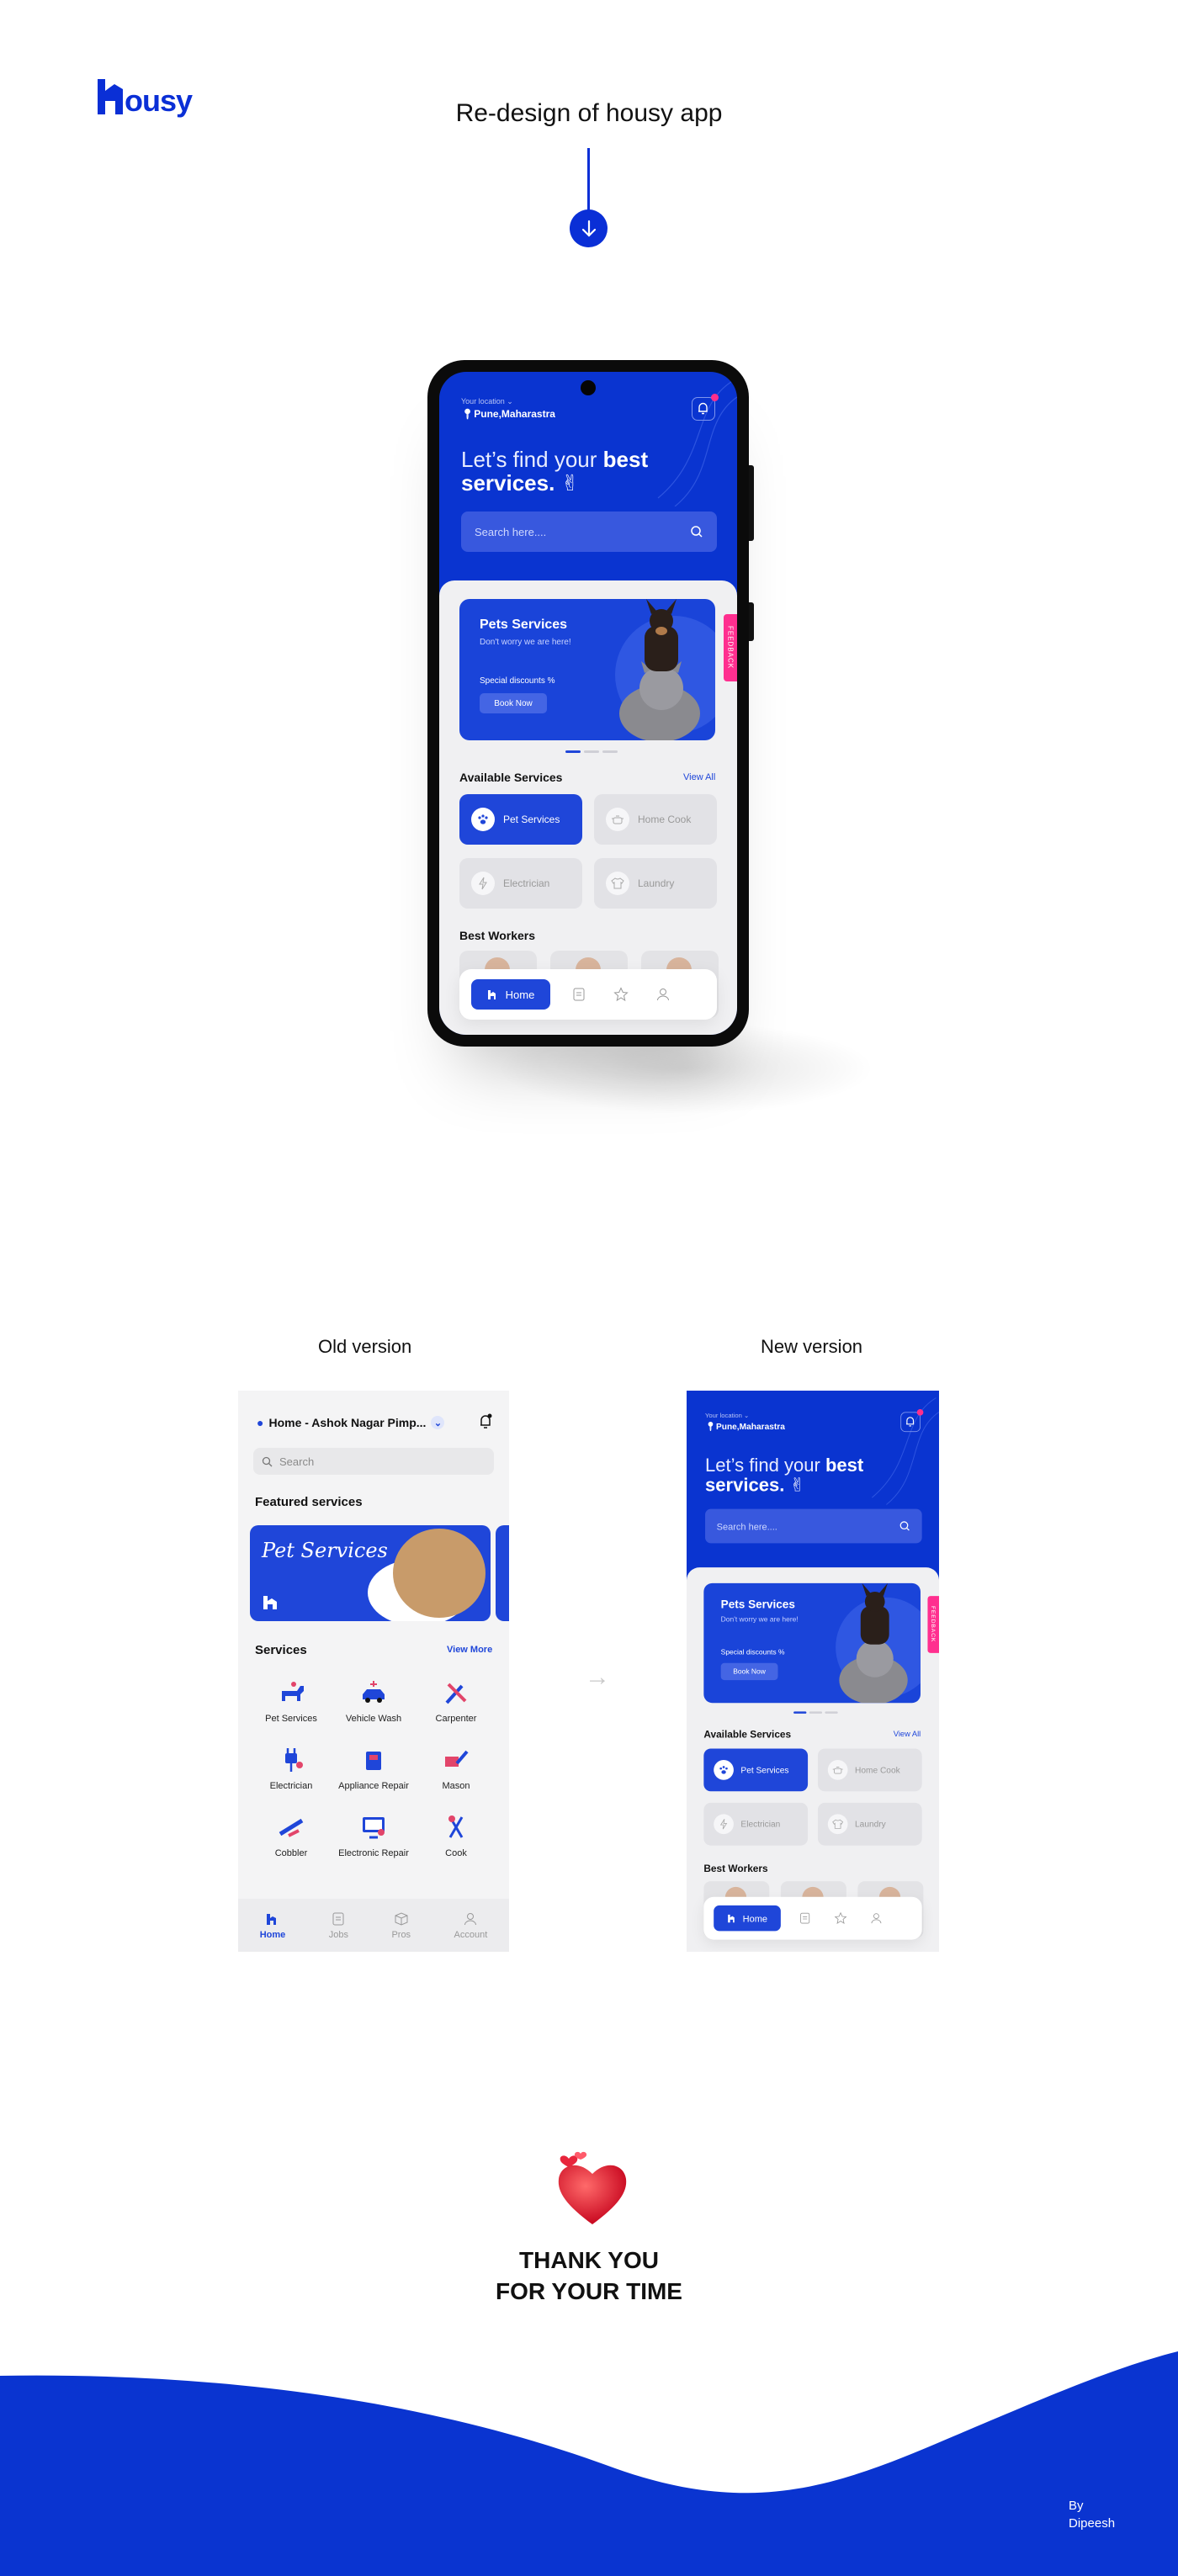 Image resolution: width=1178 pixels, height=2576 pixels. I want to click on old-services-title: Services, so click(281, 1650).